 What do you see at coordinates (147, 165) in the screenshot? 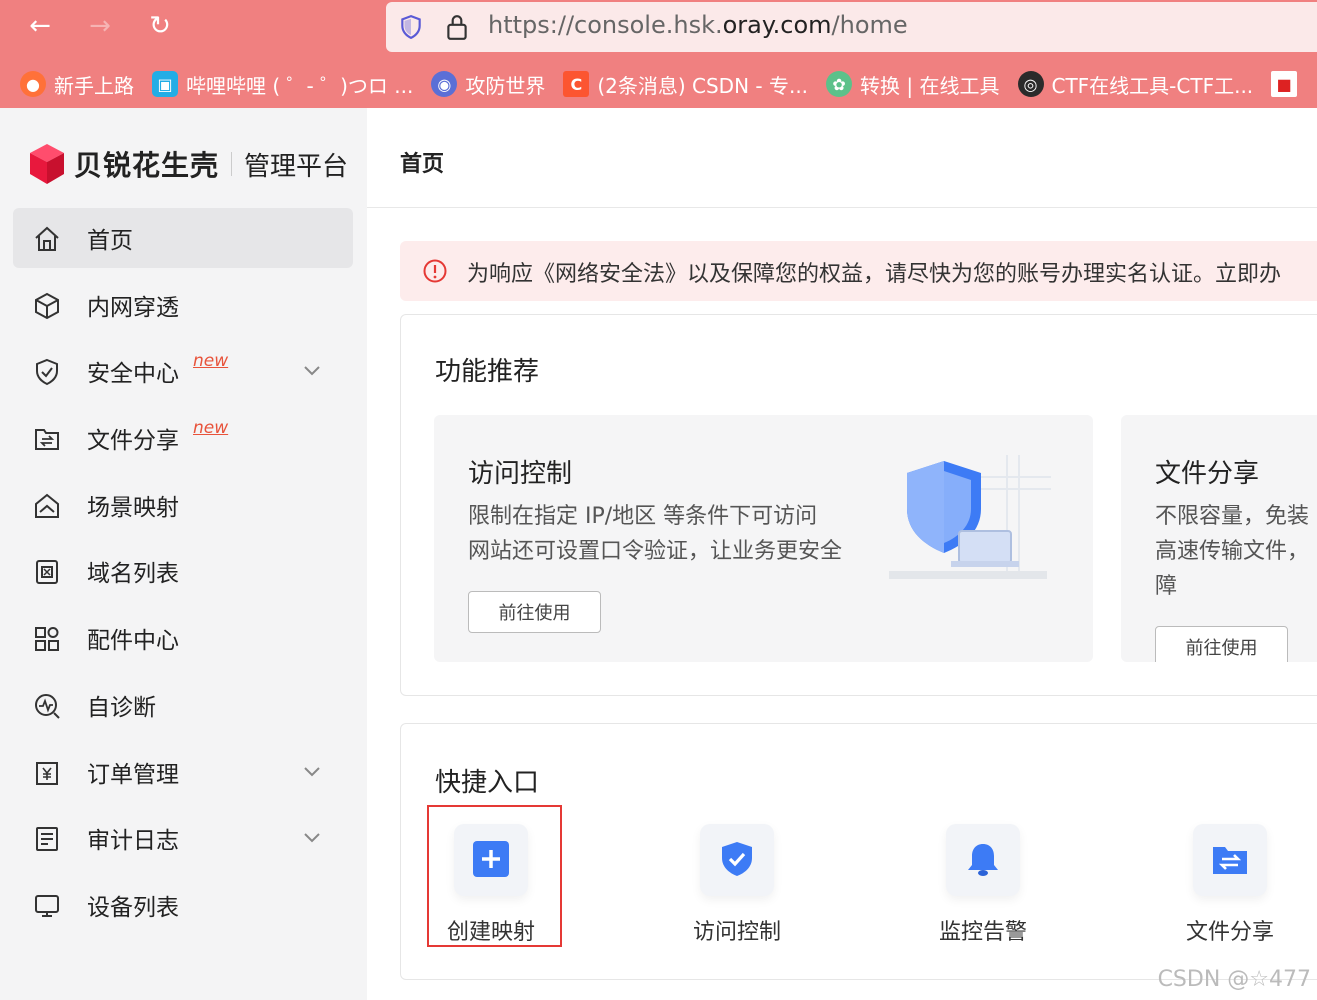
I see `brand-name: 贝锐花生壳` at bounding box center [147, 165].